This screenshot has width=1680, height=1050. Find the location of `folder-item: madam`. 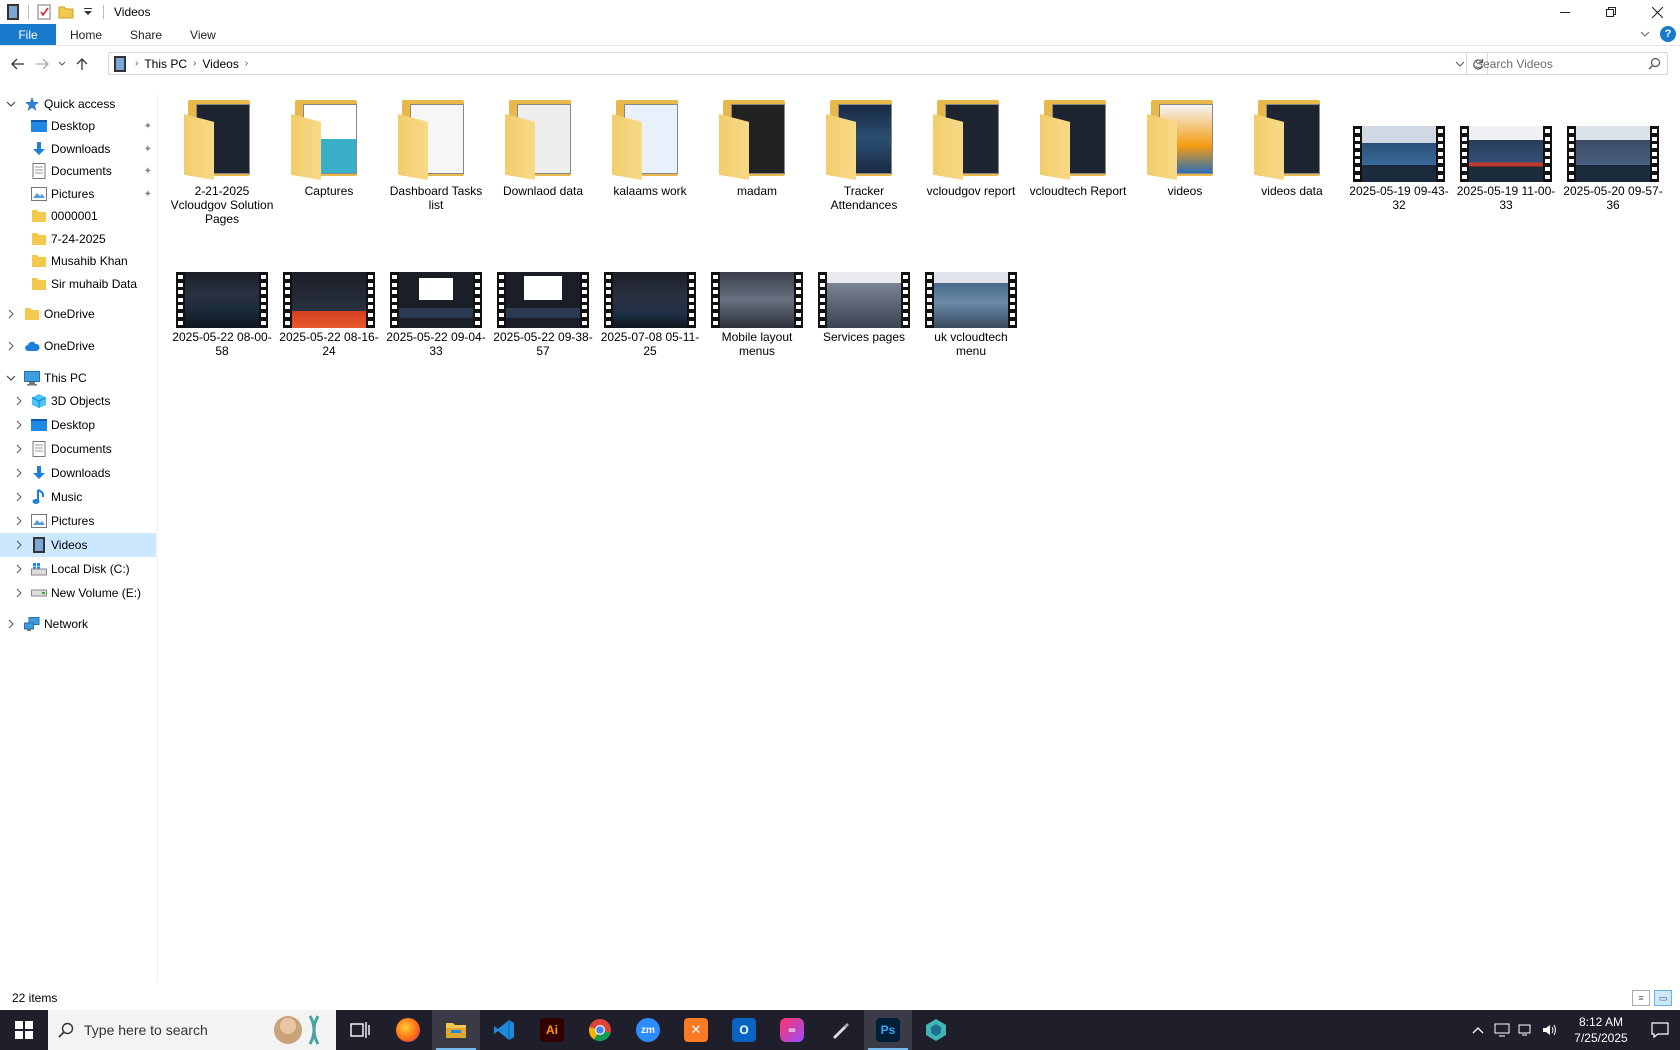

folder-item: madam is located at coordinates (757, 145).